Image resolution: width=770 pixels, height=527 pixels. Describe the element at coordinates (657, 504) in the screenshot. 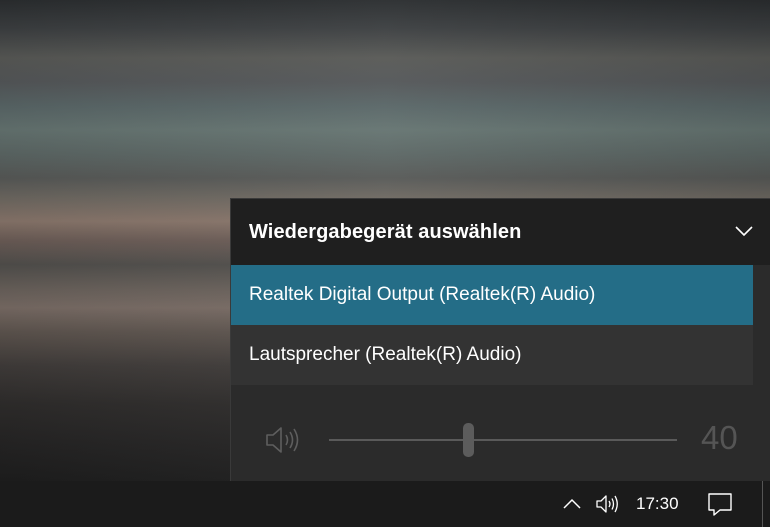

I see `clock: 17:30` at that location.